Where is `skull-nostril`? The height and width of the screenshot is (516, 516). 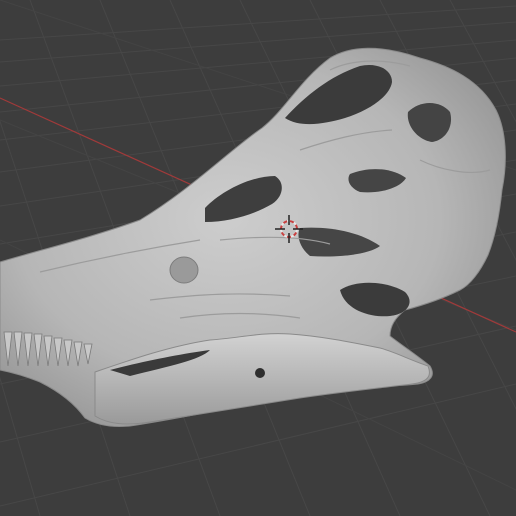
skull-nostril is located at coordinates (184, 270).